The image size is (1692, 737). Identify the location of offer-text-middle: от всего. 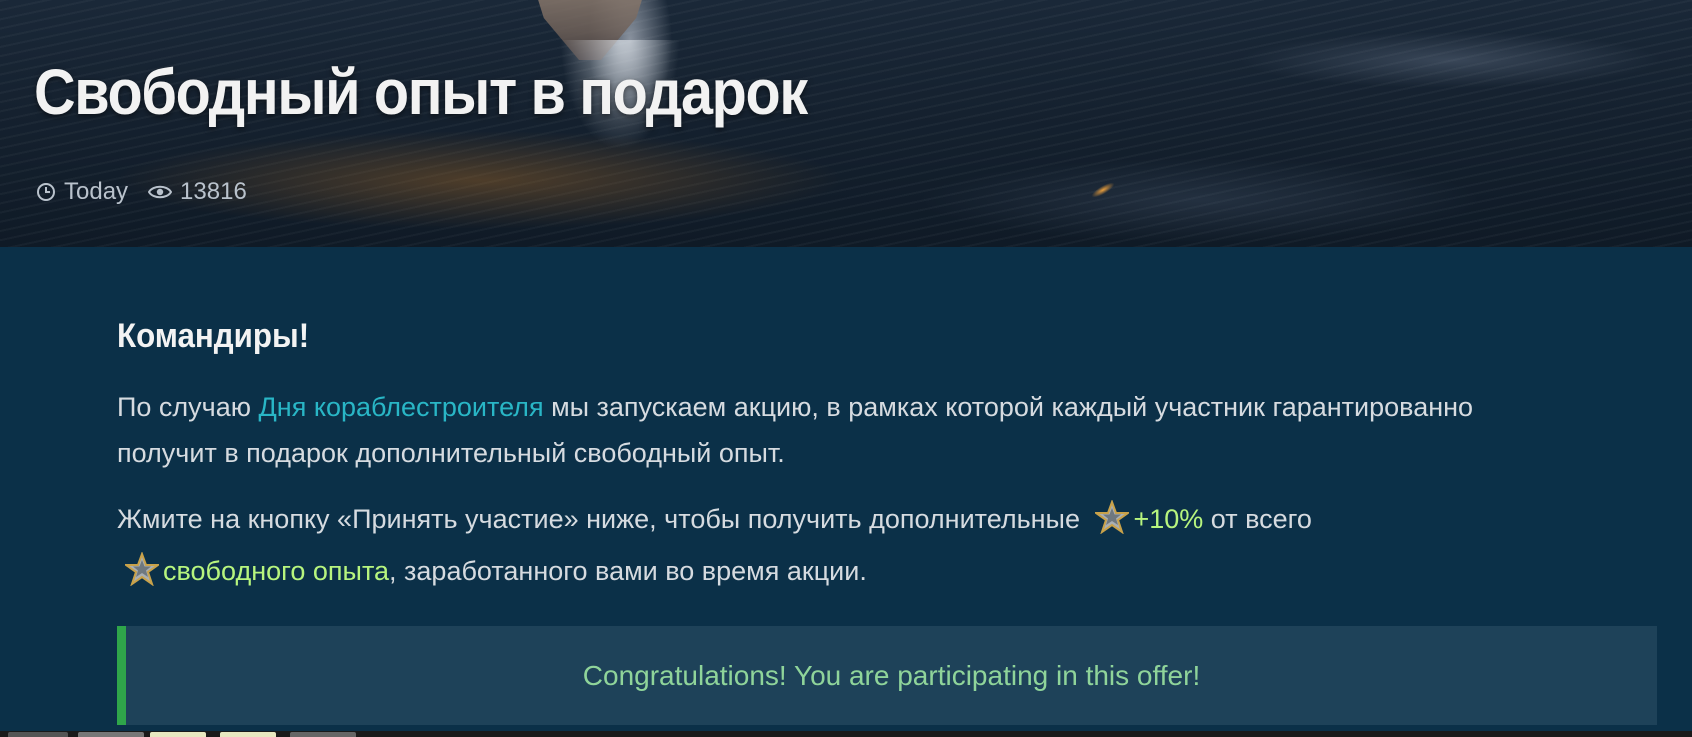
(1257, 519).